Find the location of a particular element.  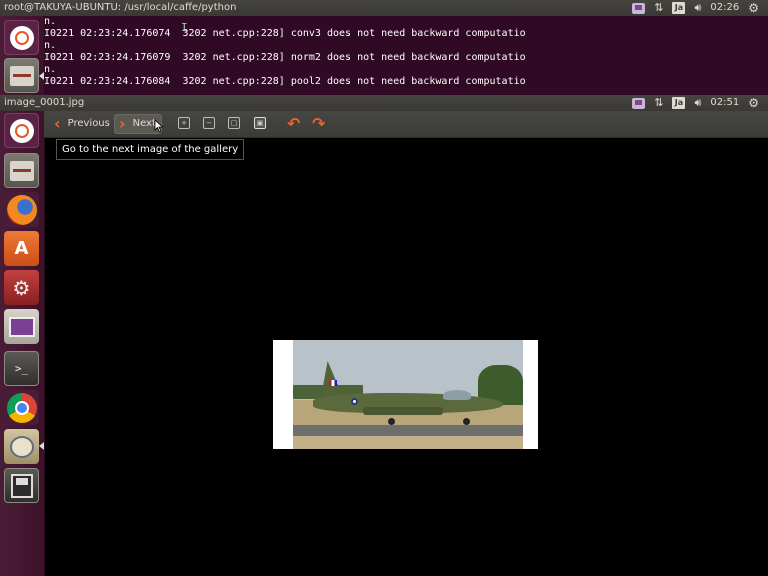

chrome-launcher-button is located at coordinates (21, 407).